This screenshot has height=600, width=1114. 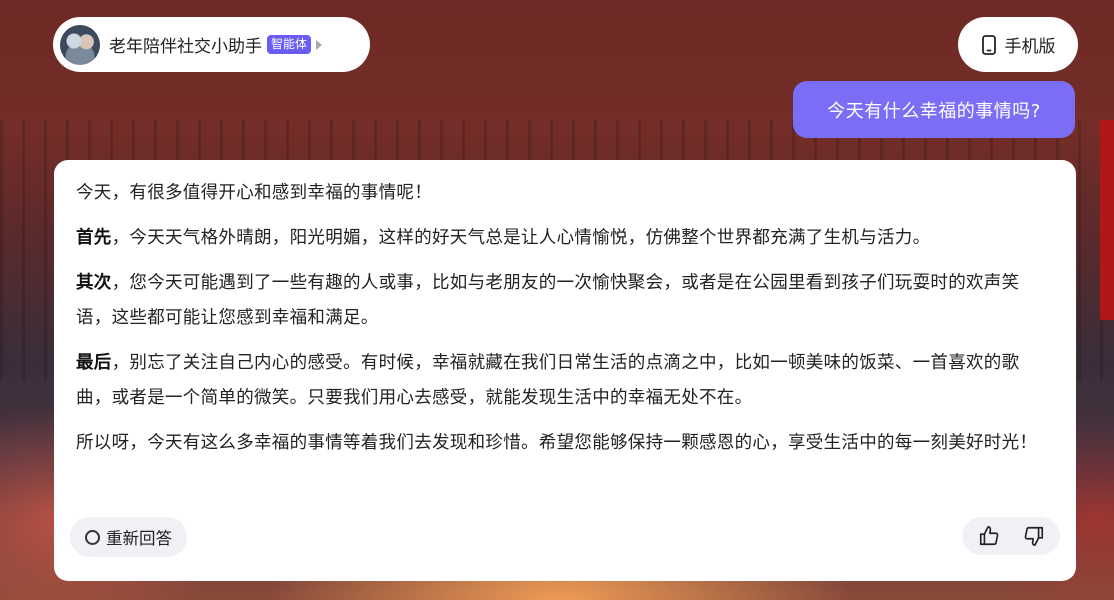 I want to click on regenerate-label: 重新回答, so click(x=139, y=538).